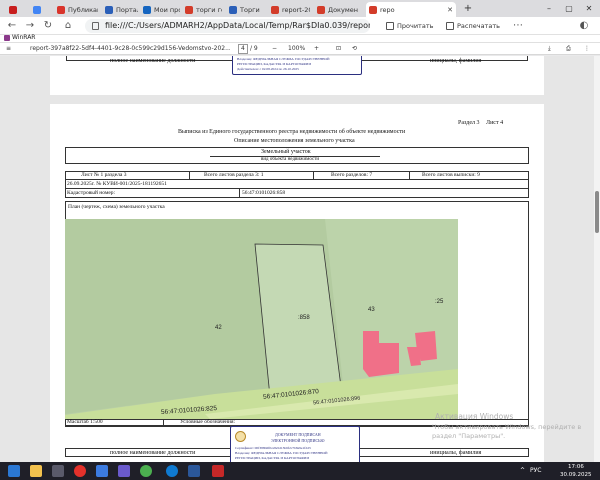  What do you see at coordinates (7, 37) in the screenshot?
I see `winrar-icon` at bounding box center [7, 37].